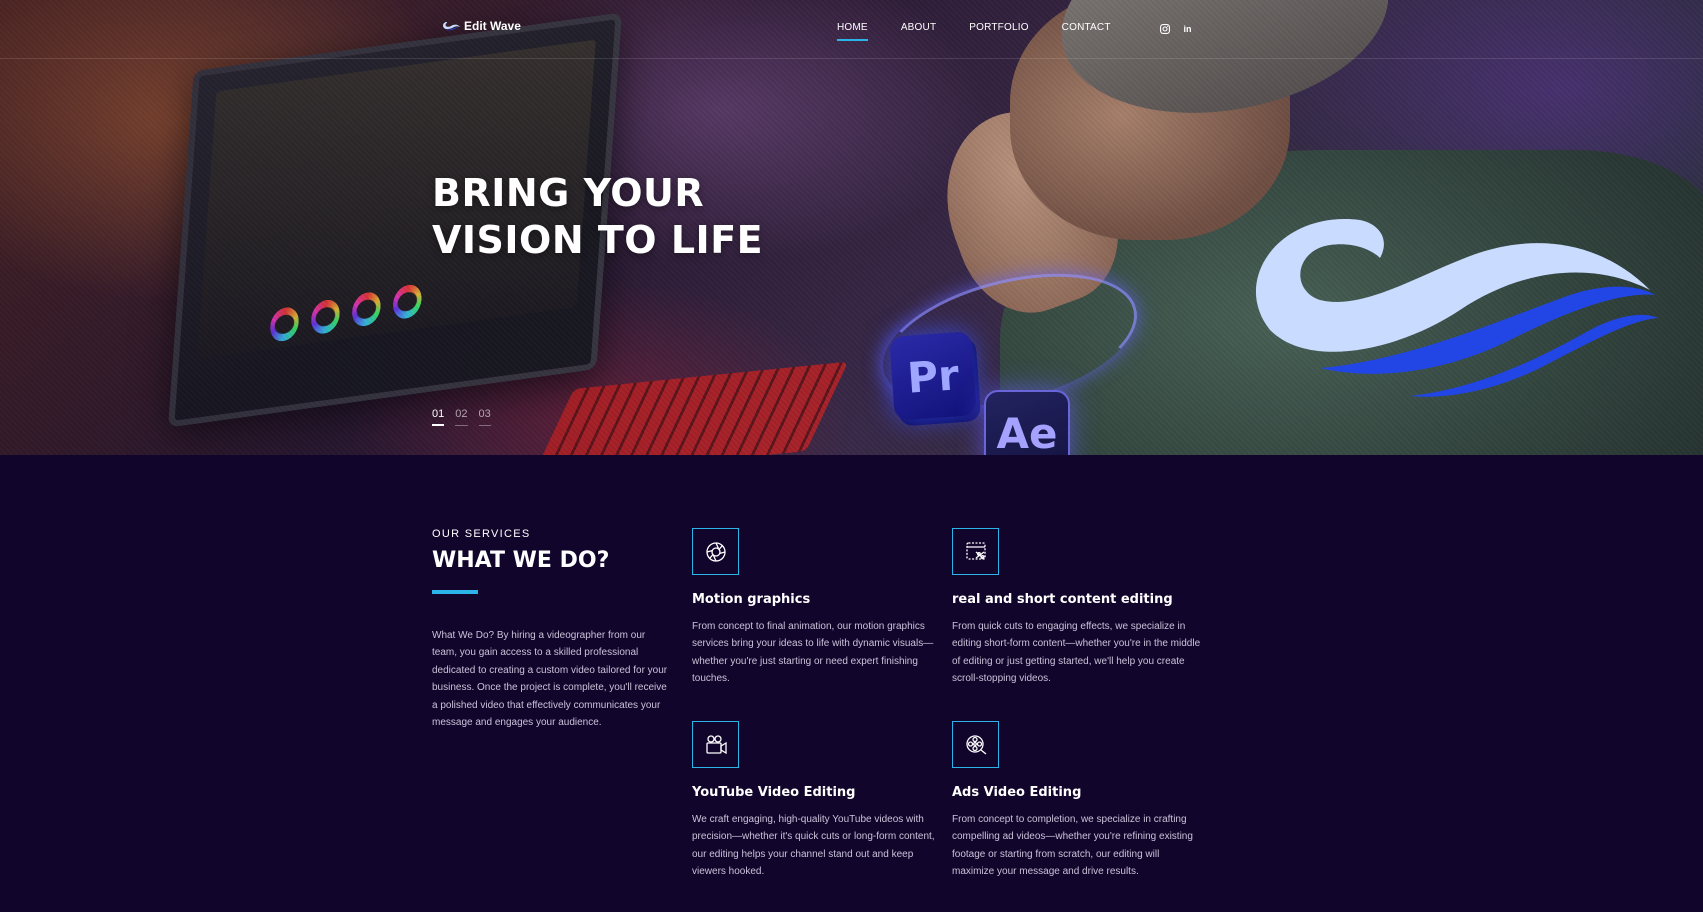 This screenshot has width=1703, height=912. What do you see at coordinates (1176, 28) in the screenshot?
I see `social-links: in` at bounding box center [1176, 28].